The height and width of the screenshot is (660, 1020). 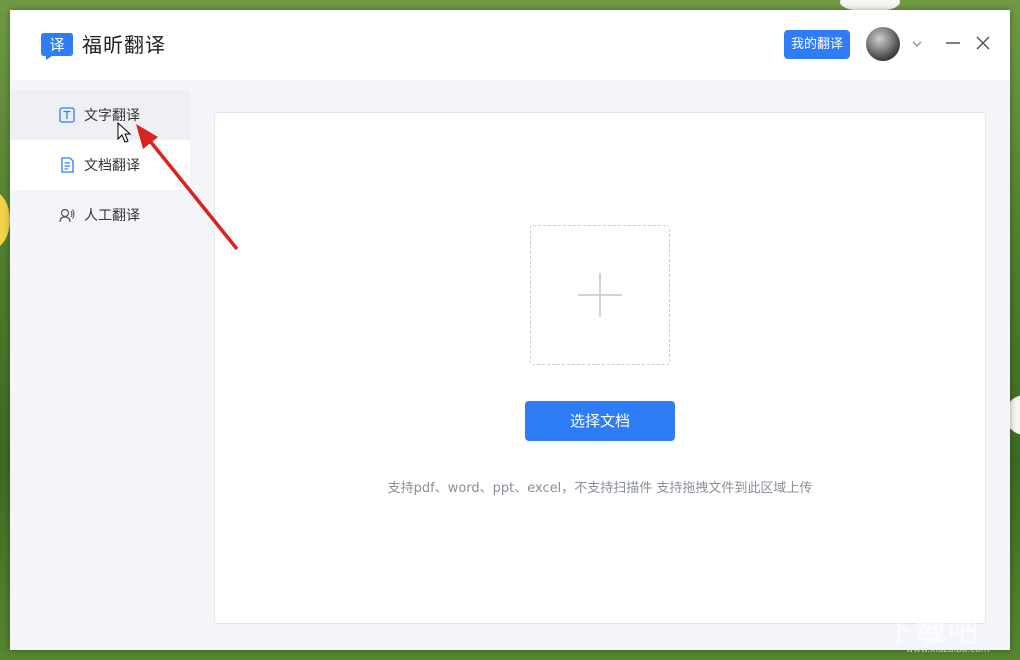 What do you see at coordinates (883, 44) in the screenshot?
I see `user-avatar` at bounding box center [883, 44].